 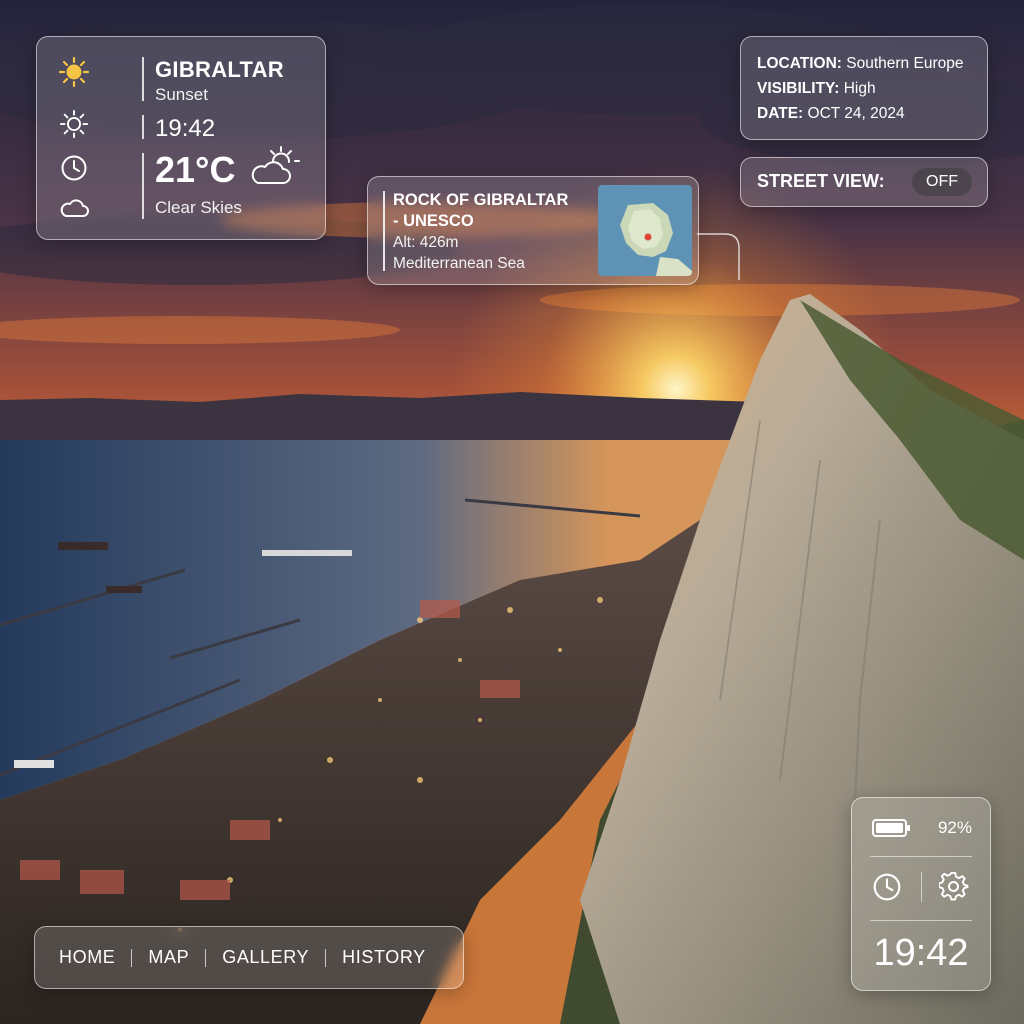 What do you see at coordinates (74, 208) in the screenshot?
I see `cloud-icon` at bounding box center [74, 208].